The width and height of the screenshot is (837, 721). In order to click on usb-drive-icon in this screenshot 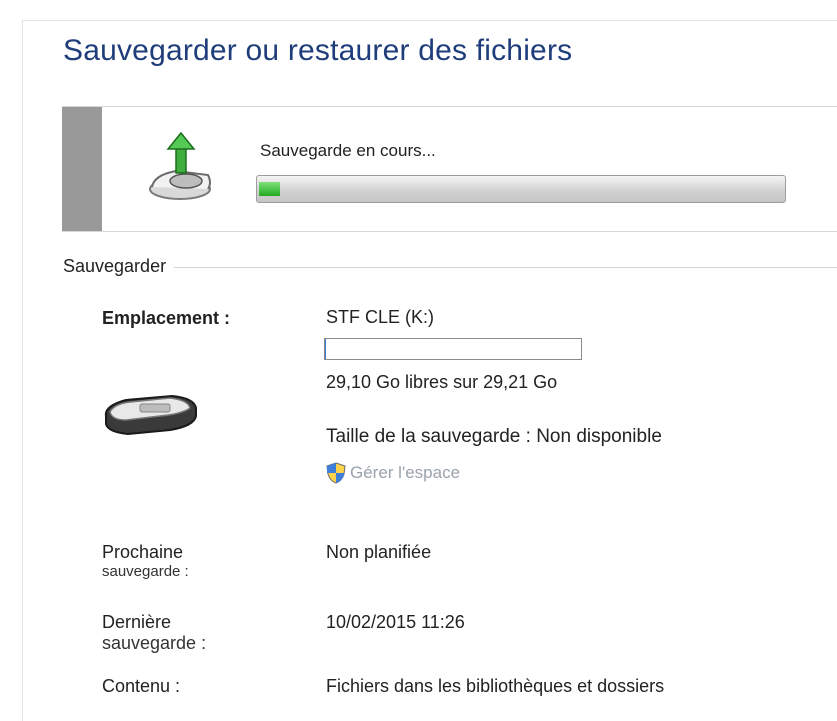, I will do `click(150, 415)`.